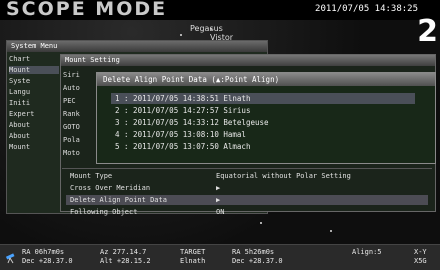 Image resolution: width=440 pixels, height=270 pixels. Describe the element at coordinates (10, 258) in the screenshot. I see `telescope-icon` at that location.